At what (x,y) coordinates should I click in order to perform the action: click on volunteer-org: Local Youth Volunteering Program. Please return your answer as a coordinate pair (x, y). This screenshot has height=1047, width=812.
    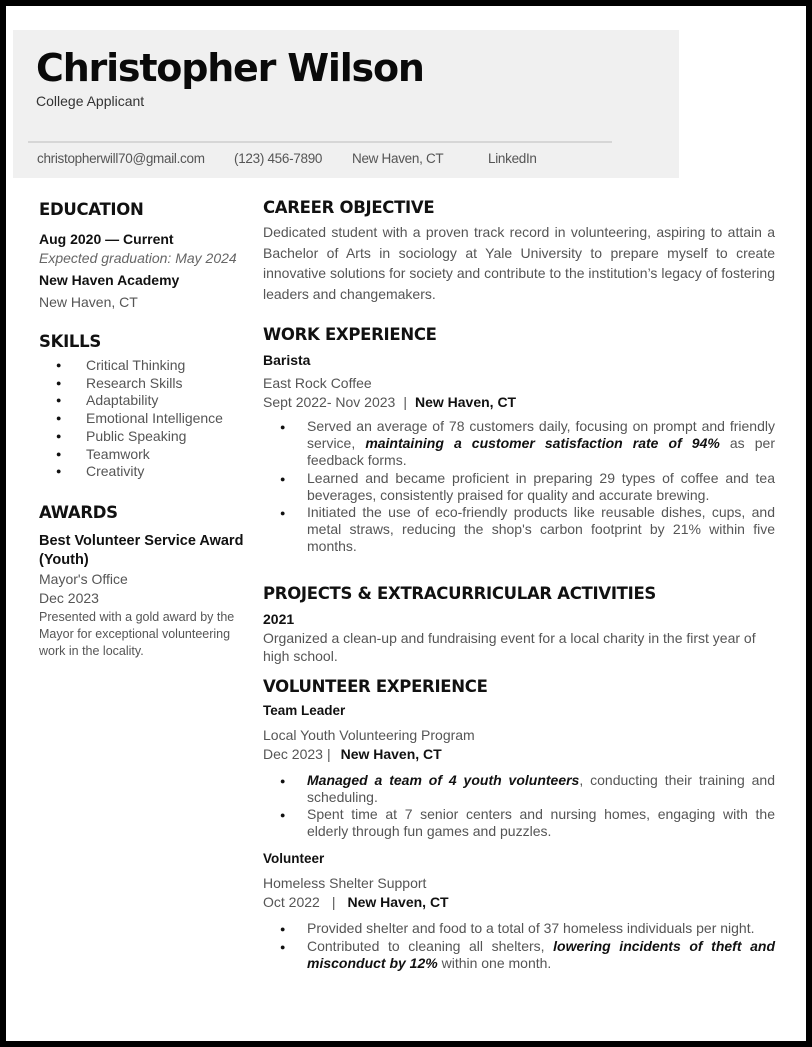
    Looking at the image, I should click on (369, 734).